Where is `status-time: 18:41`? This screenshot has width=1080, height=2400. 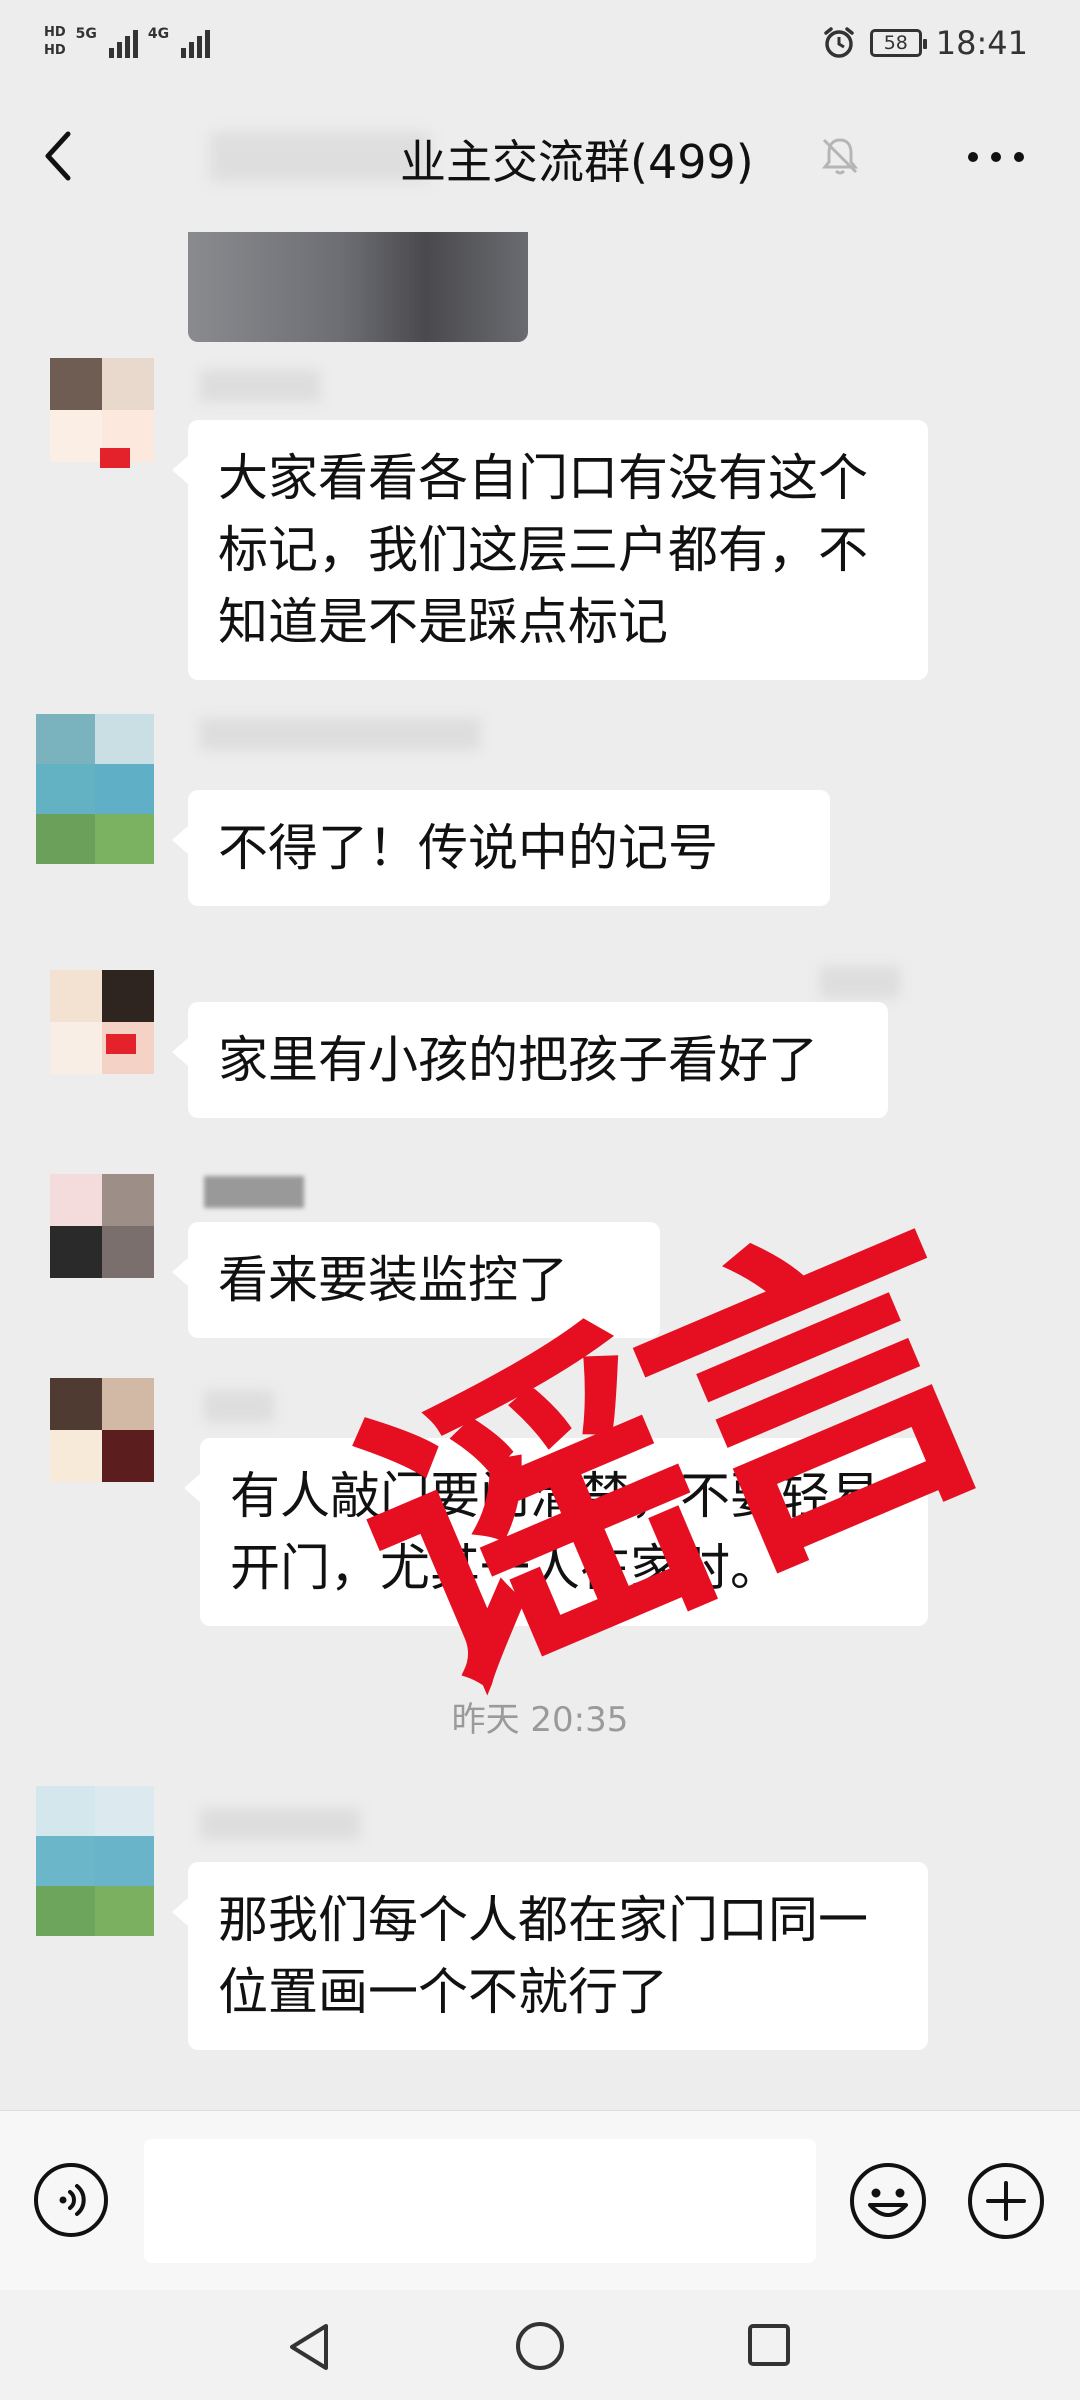 status-time: 18:41 is located at coordinates (981, 43).